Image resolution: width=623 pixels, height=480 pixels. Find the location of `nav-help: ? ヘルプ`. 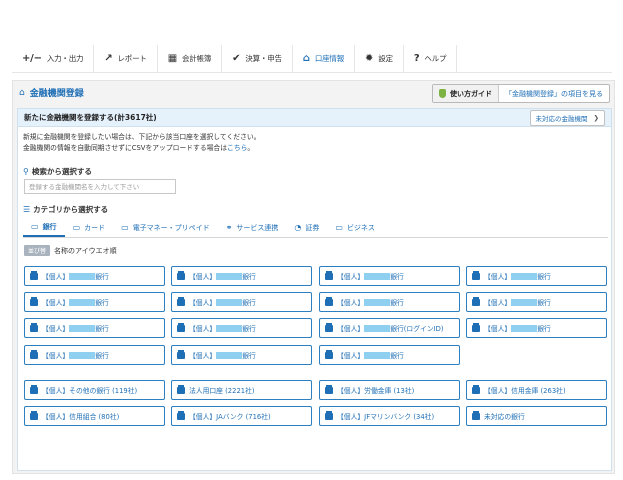

nav-help: ? ヘルプ is located at coordinates (431, 58).